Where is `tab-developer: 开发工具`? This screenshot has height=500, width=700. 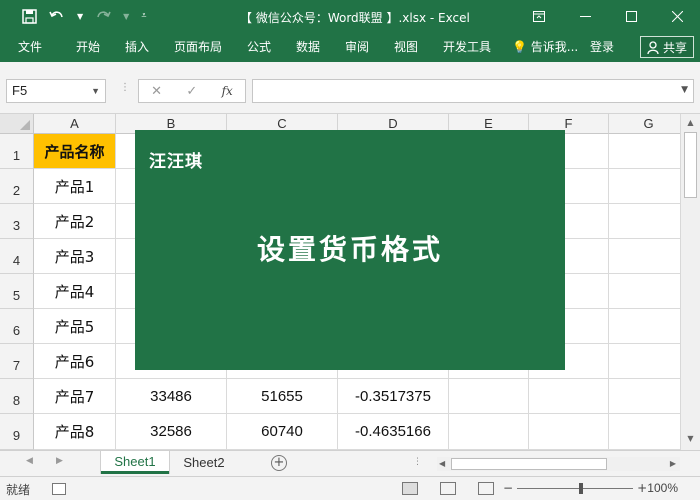
tab-developer: 开发工具 is located at coordinates (467, 47).